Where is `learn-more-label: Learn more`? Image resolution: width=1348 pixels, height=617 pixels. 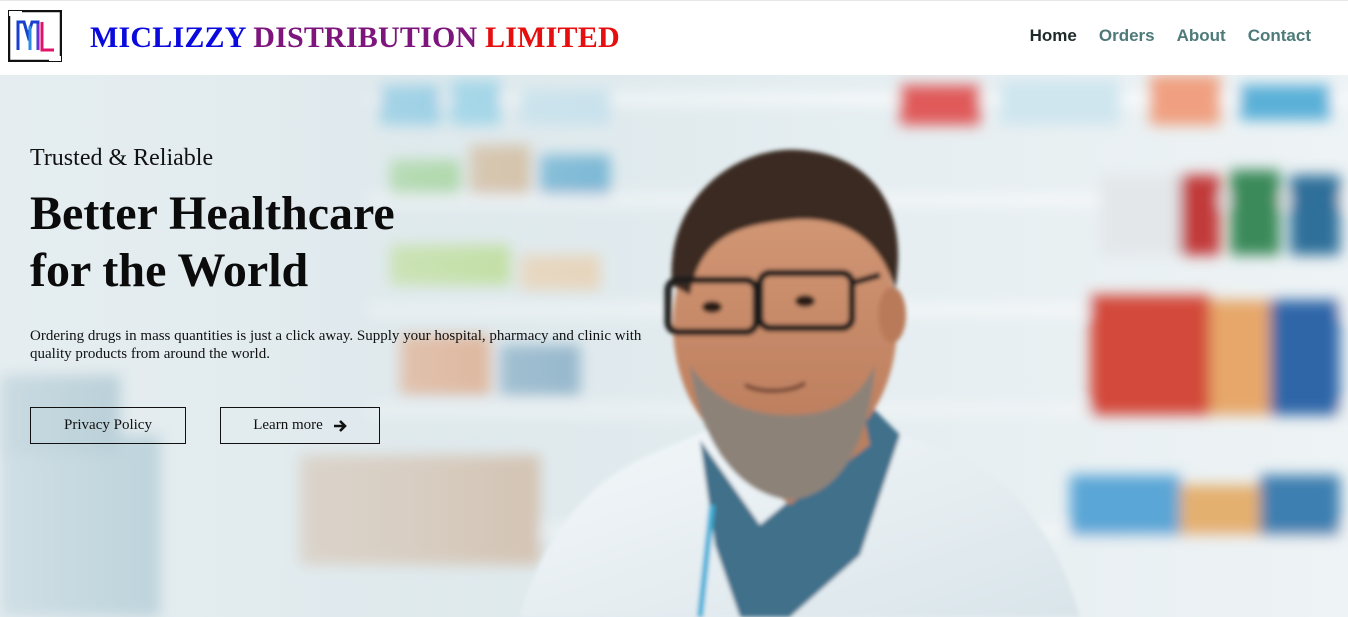
learn-more-label: Learn more is located at coordinates (288, 425).